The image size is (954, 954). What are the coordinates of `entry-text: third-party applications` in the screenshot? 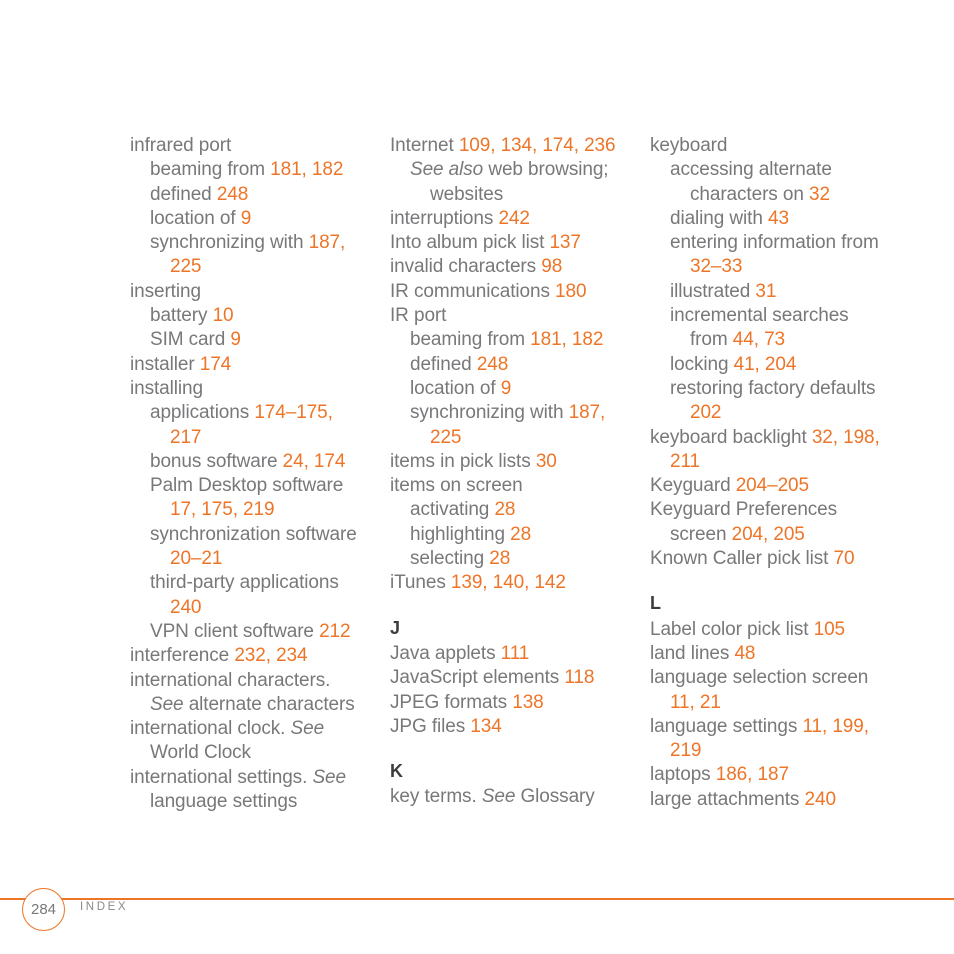 It's located at (244, 583).